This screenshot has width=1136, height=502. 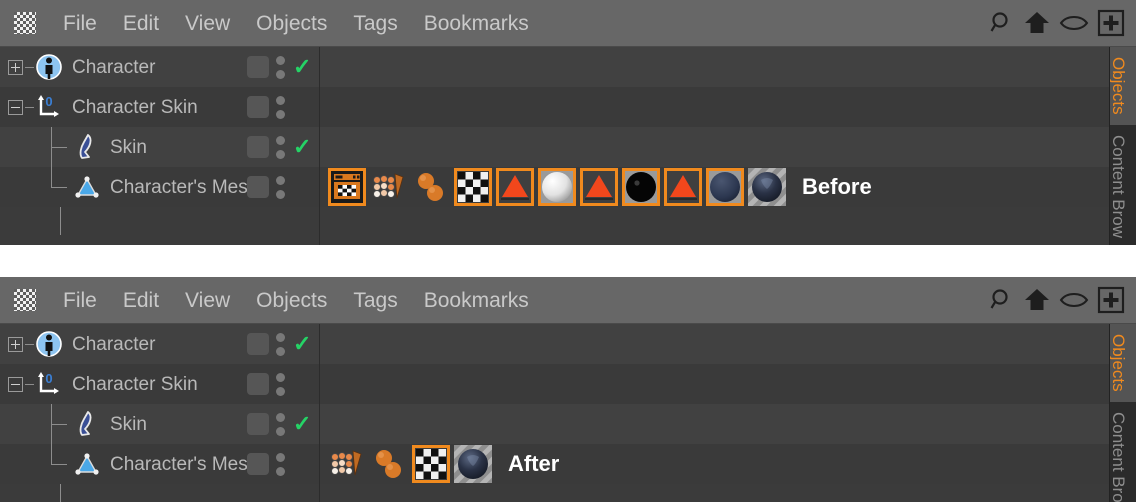 I want to click on material-navy-icon, so click(x=725, y=187).